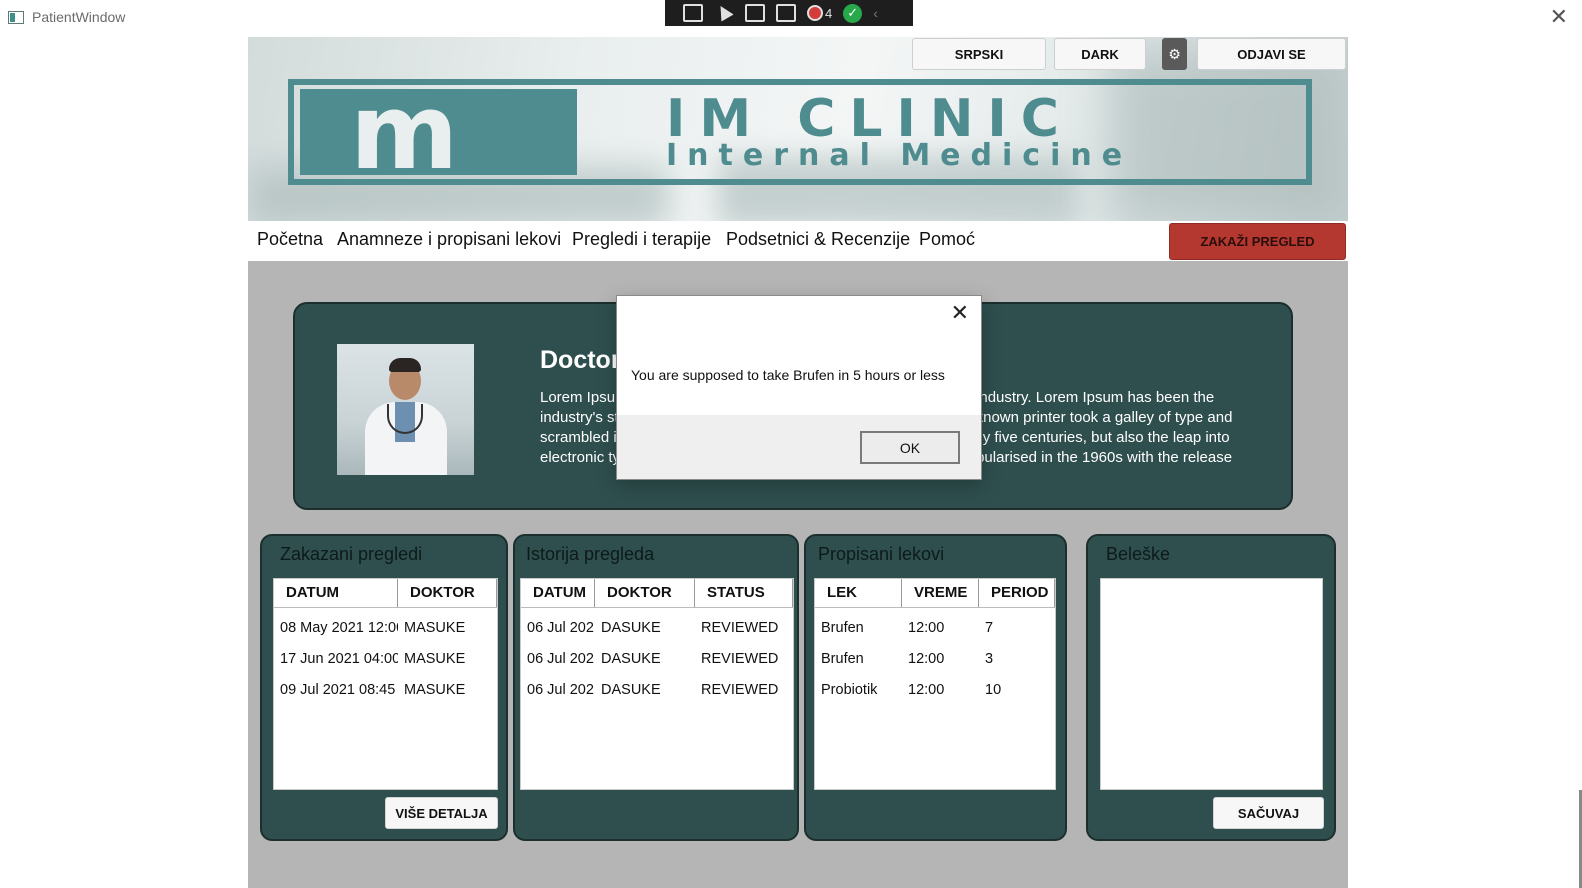 This screenshot has height=888, width=1582. What do you see at coordinates (724, 13) in the screenshot?
I see `select-element-icon` at bounding box center [724, 13].